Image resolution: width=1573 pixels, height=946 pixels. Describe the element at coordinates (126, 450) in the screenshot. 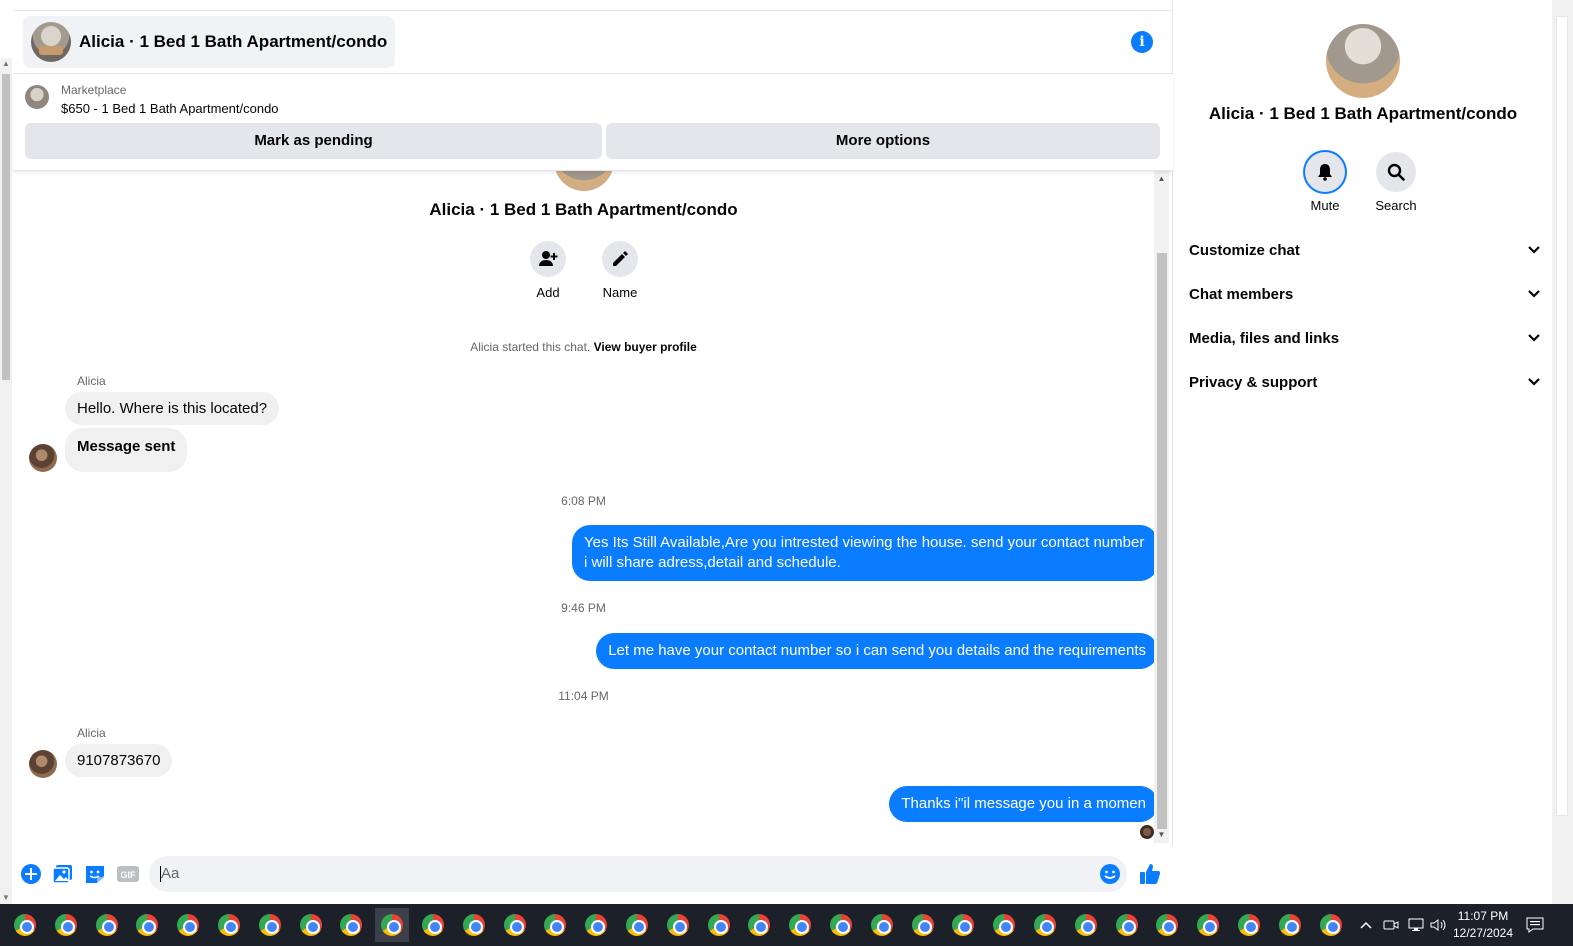

I see `incoming-message: Message sent` at that location.